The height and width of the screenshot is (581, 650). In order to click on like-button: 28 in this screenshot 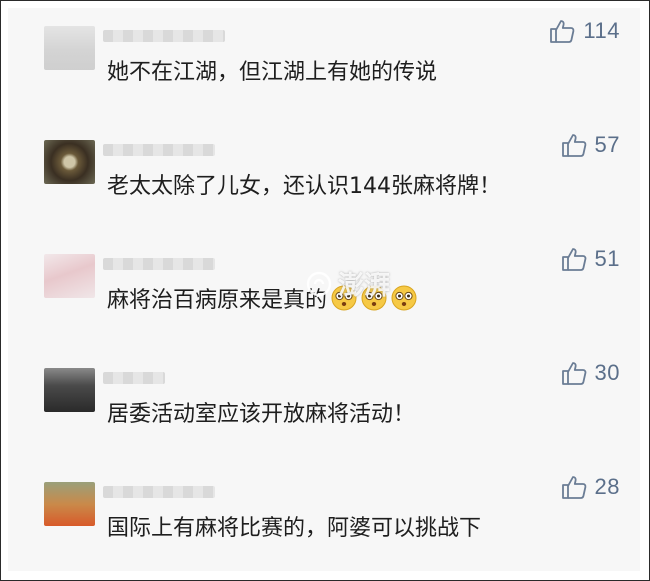, I will do `click(589, 487)`.